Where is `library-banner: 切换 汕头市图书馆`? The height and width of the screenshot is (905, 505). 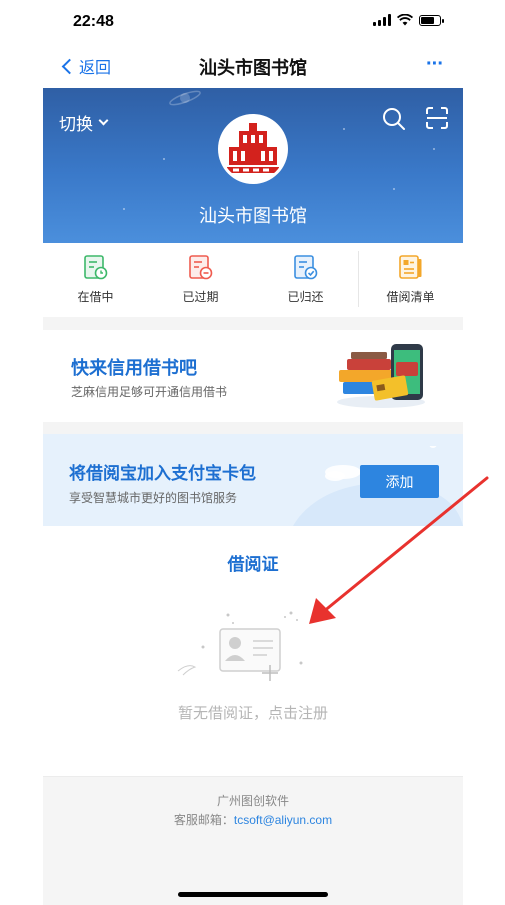 library-banner: 切换 汕头市图书馆 is located at coordinates (253, 165).